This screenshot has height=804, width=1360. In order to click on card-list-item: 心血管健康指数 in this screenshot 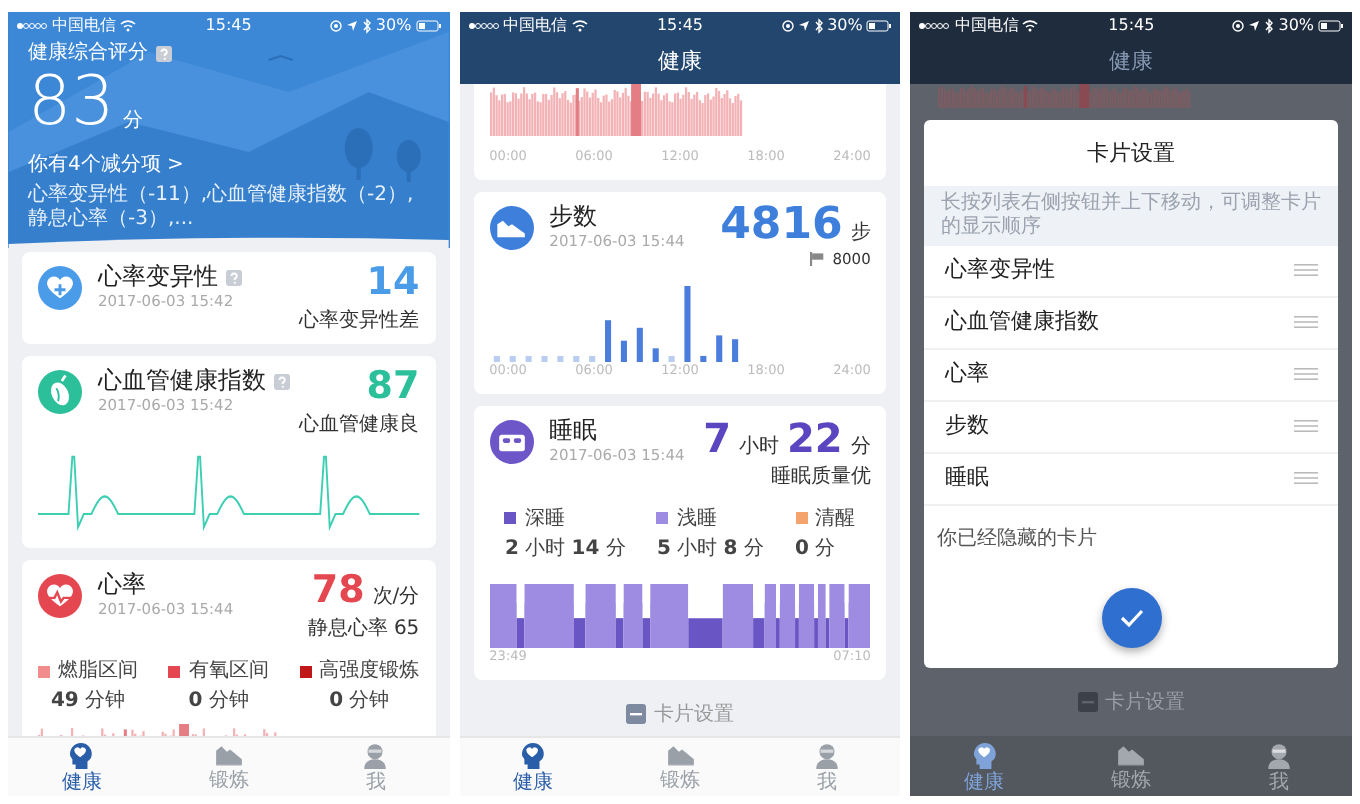, I will do `click(1131, 323)`.